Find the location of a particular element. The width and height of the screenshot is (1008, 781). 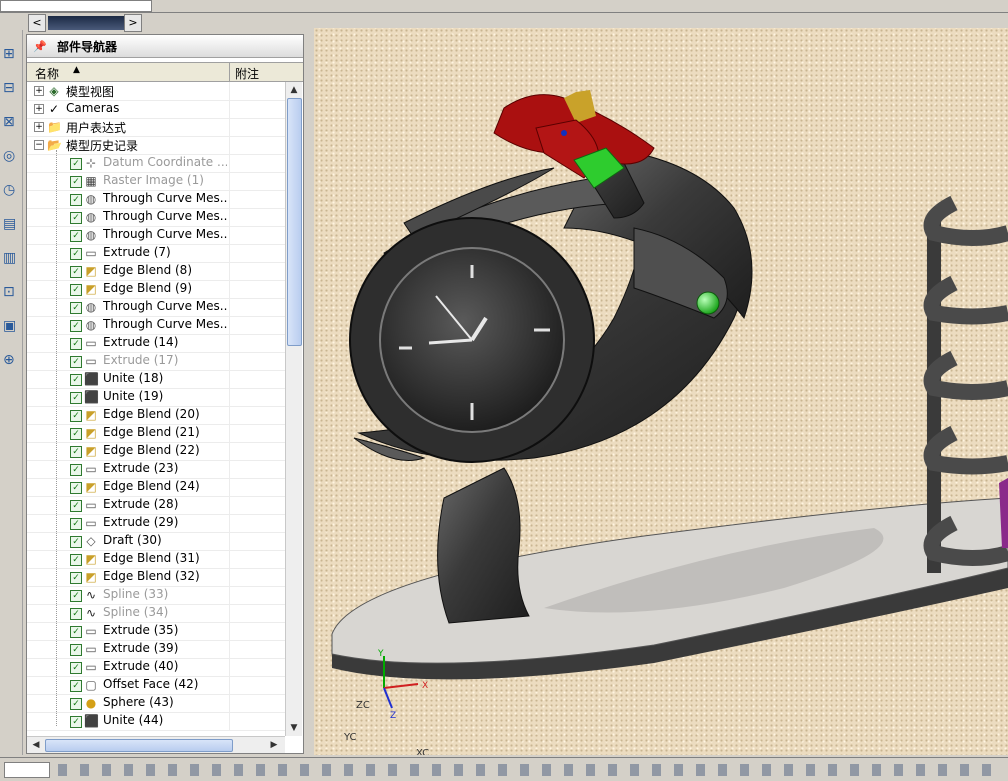

horizontal-scroll-thumb is located at coordinates (139, 745).